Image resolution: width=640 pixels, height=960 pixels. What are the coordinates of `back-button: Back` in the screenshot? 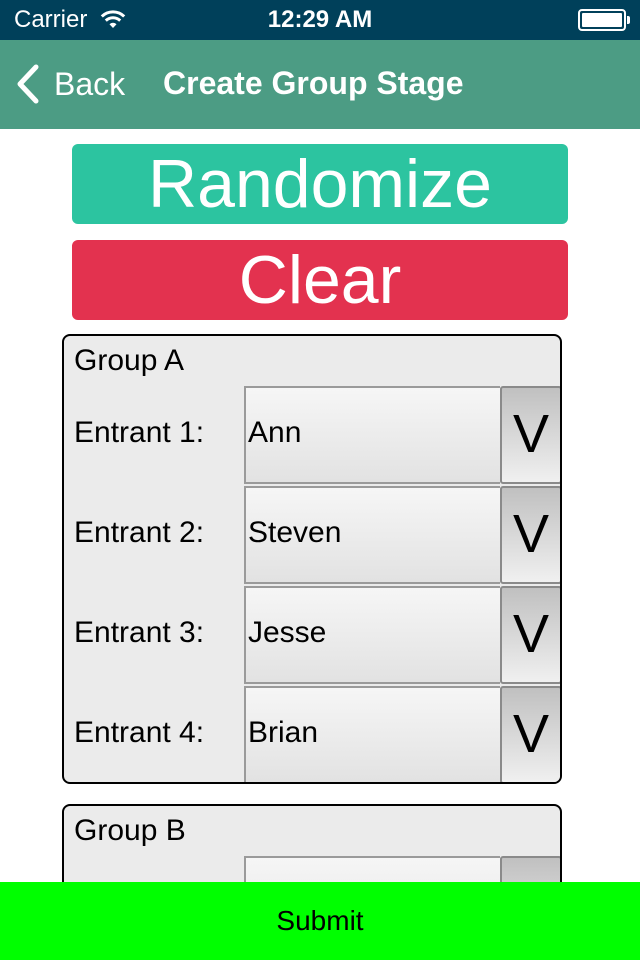 It's located at (69, 84).